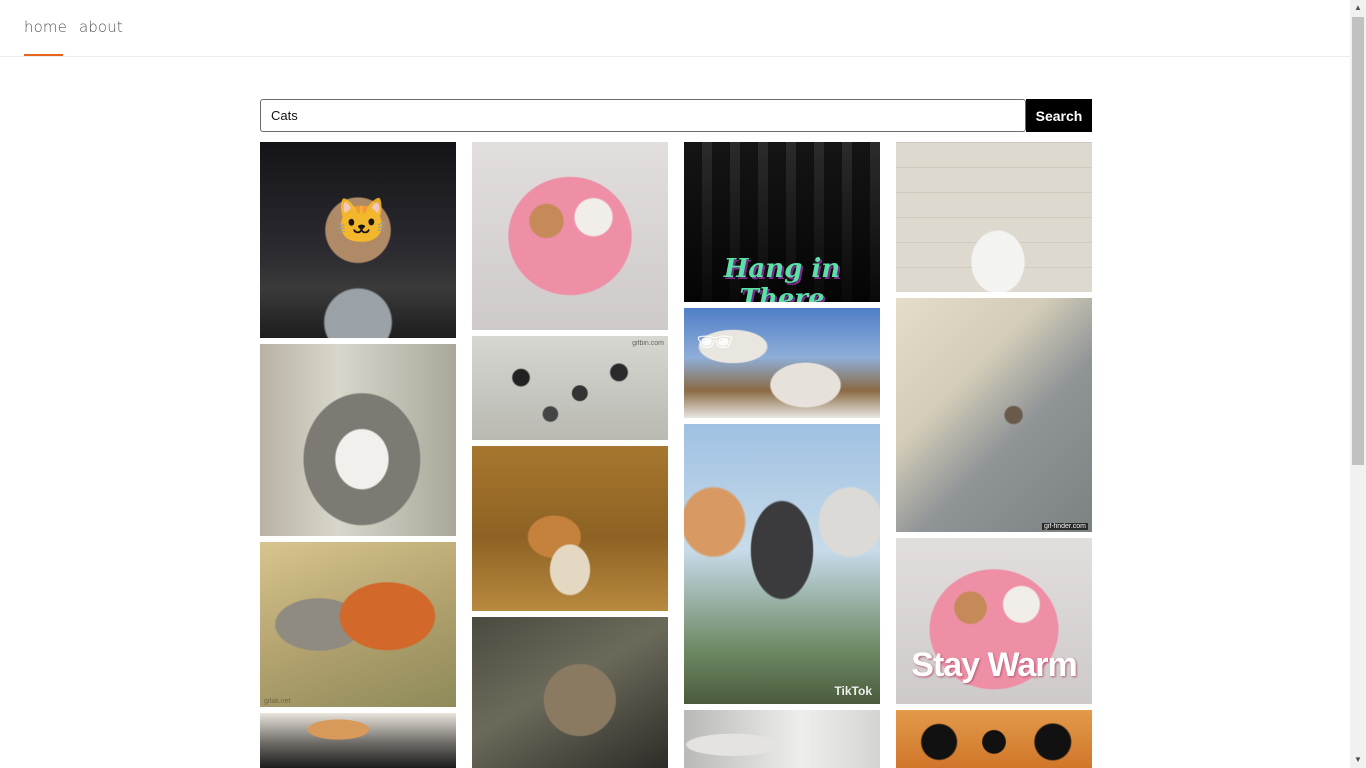  Describe the element at coordinates (782, 222) in the screenshot. I see `gif-hang-in-there: Hang in There` at that location.